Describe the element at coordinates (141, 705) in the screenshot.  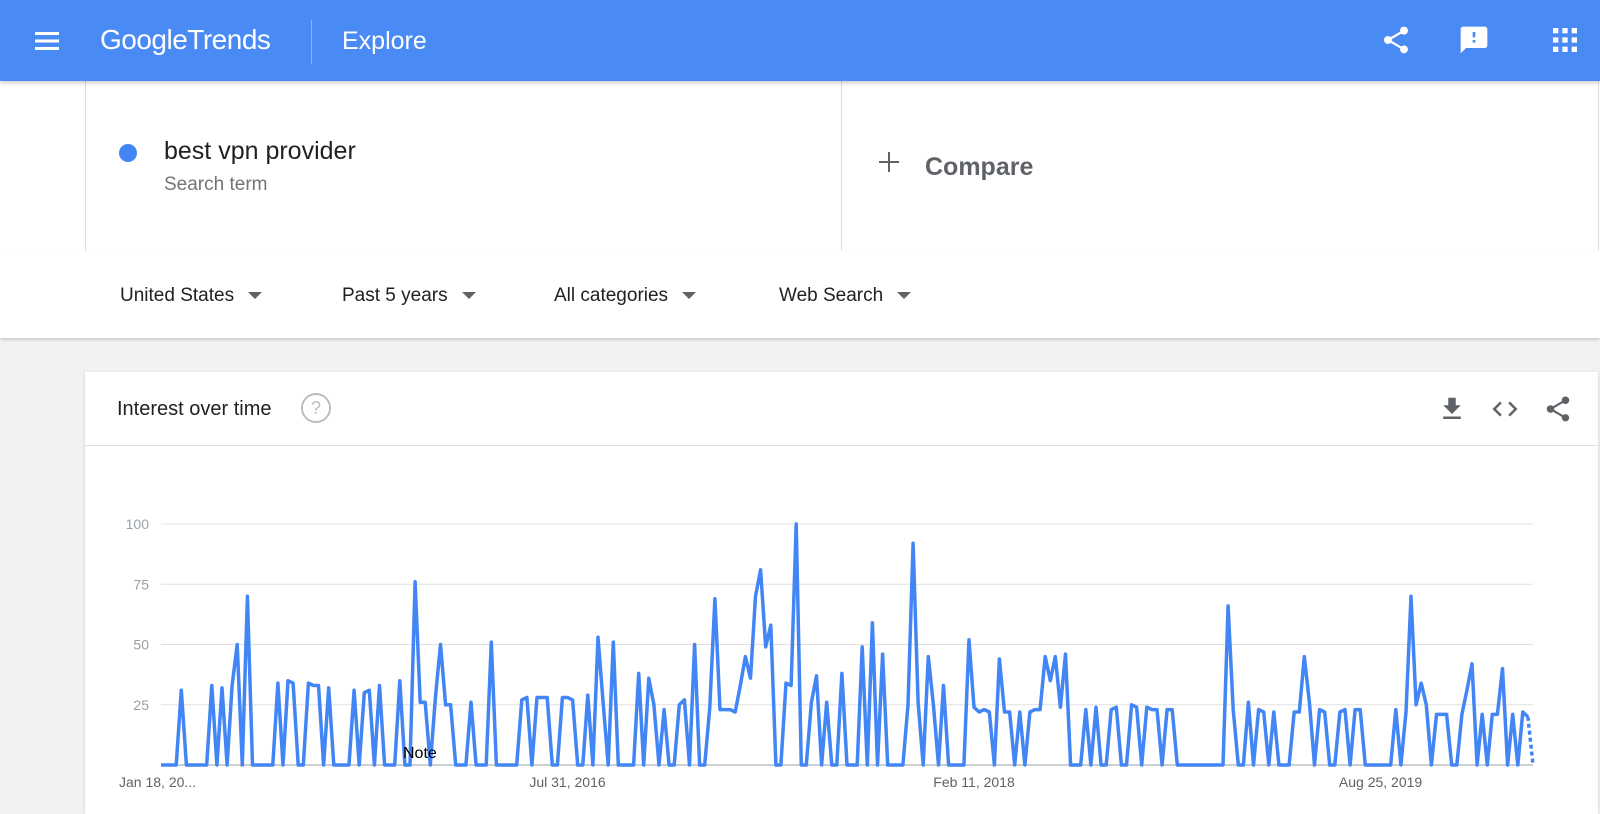
I see `y-tick-label: 25` at that location.